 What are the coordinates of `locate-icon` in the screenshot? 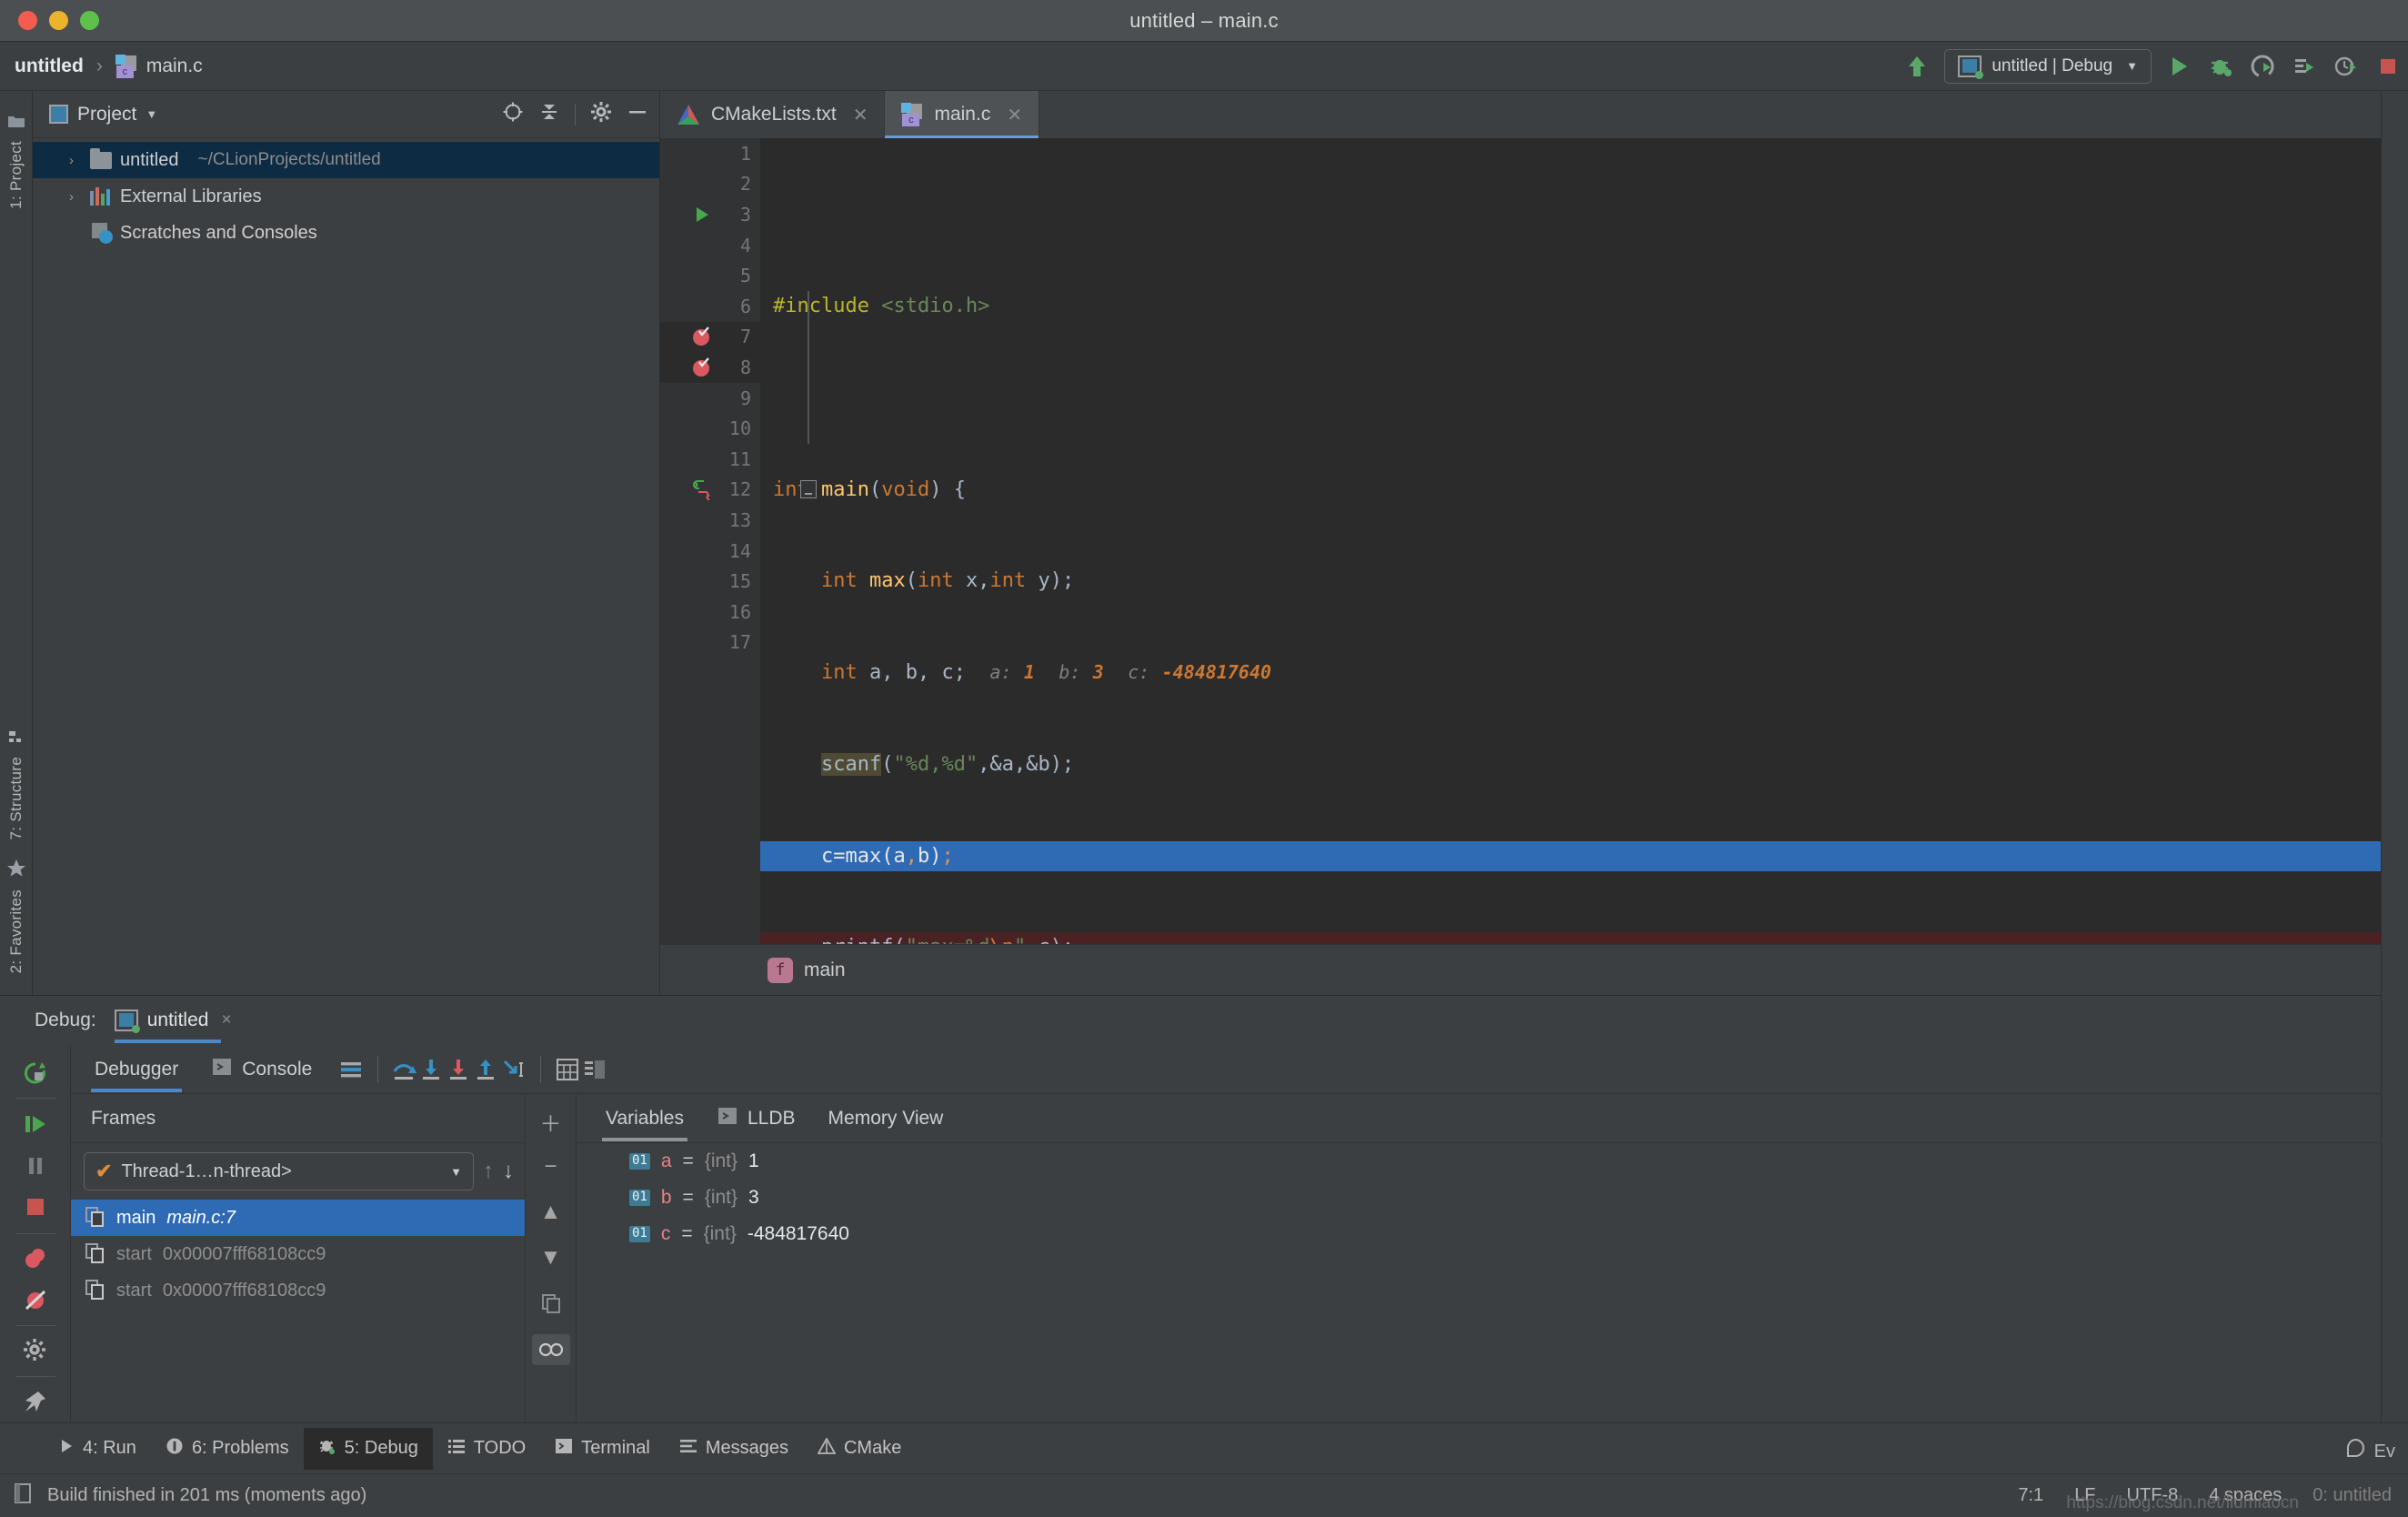 It's located at (513, 114).